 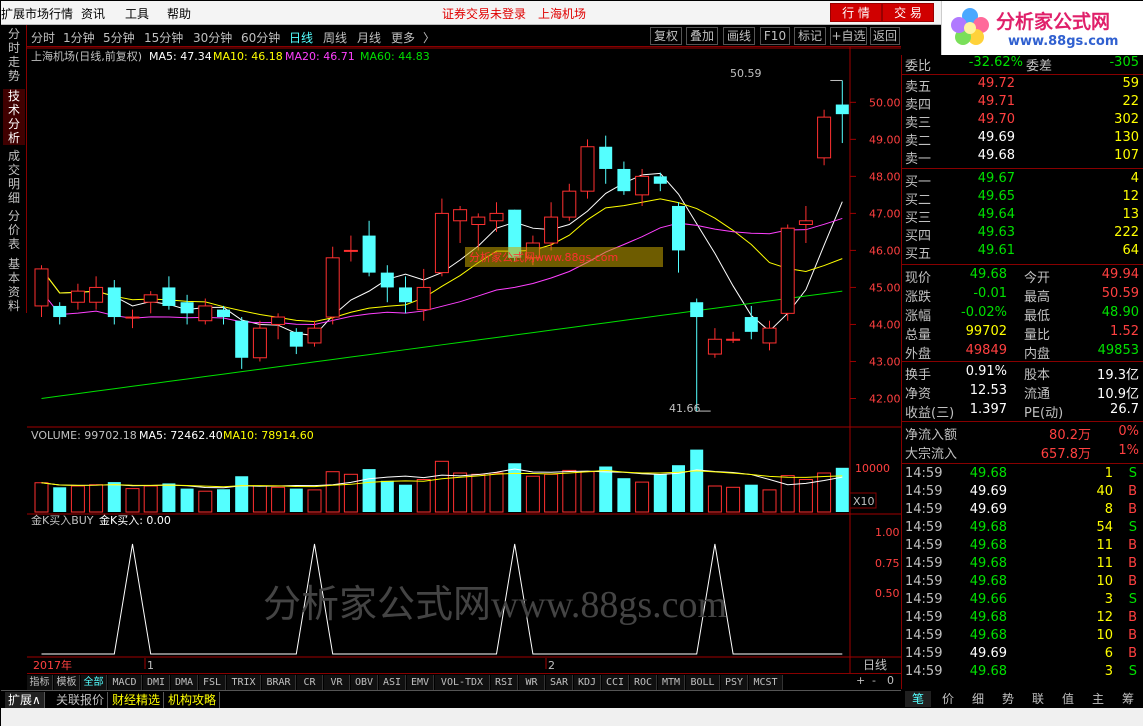 I want to click on right-tab-2: 细, so click(x=978, y=699).